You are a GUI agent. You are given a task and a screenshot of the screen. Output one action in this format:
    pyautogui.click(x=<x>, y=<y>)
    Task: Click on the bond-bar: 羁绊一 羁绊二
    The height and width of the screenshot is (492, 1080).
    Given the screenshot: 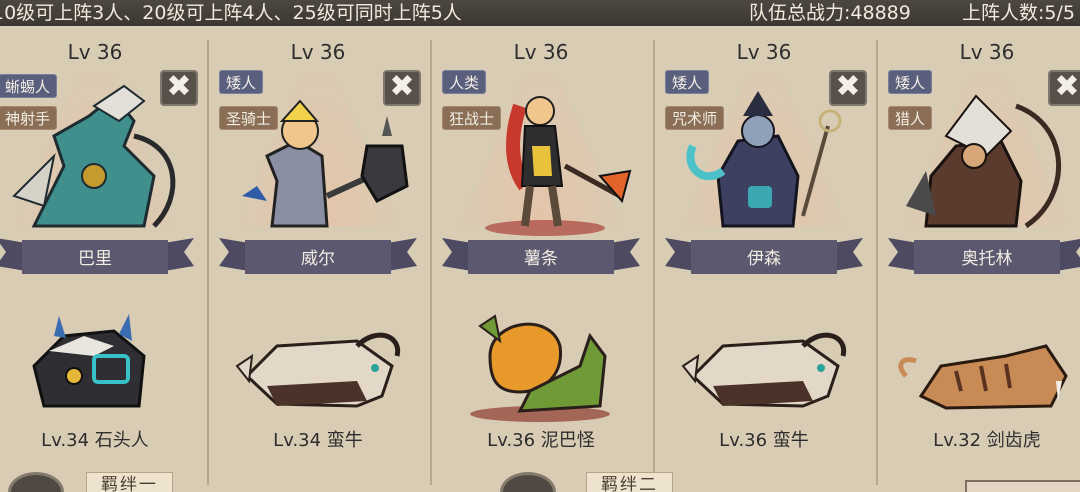 What is the action you would take?
    pyautogui.click(x=540, y=479)
    